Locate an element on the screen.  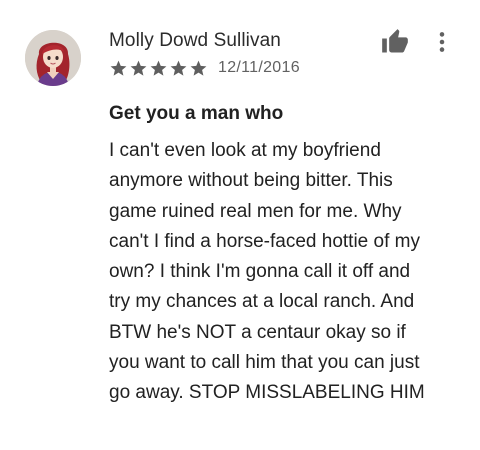
avatar-image is located at coordinates (53, 58).